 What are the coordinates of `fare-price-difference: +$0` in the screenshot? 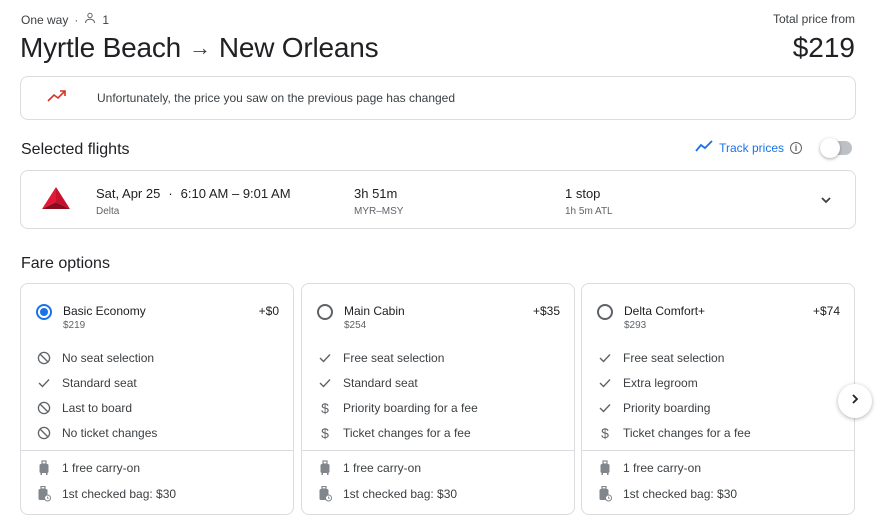 It's located at (268, 311).